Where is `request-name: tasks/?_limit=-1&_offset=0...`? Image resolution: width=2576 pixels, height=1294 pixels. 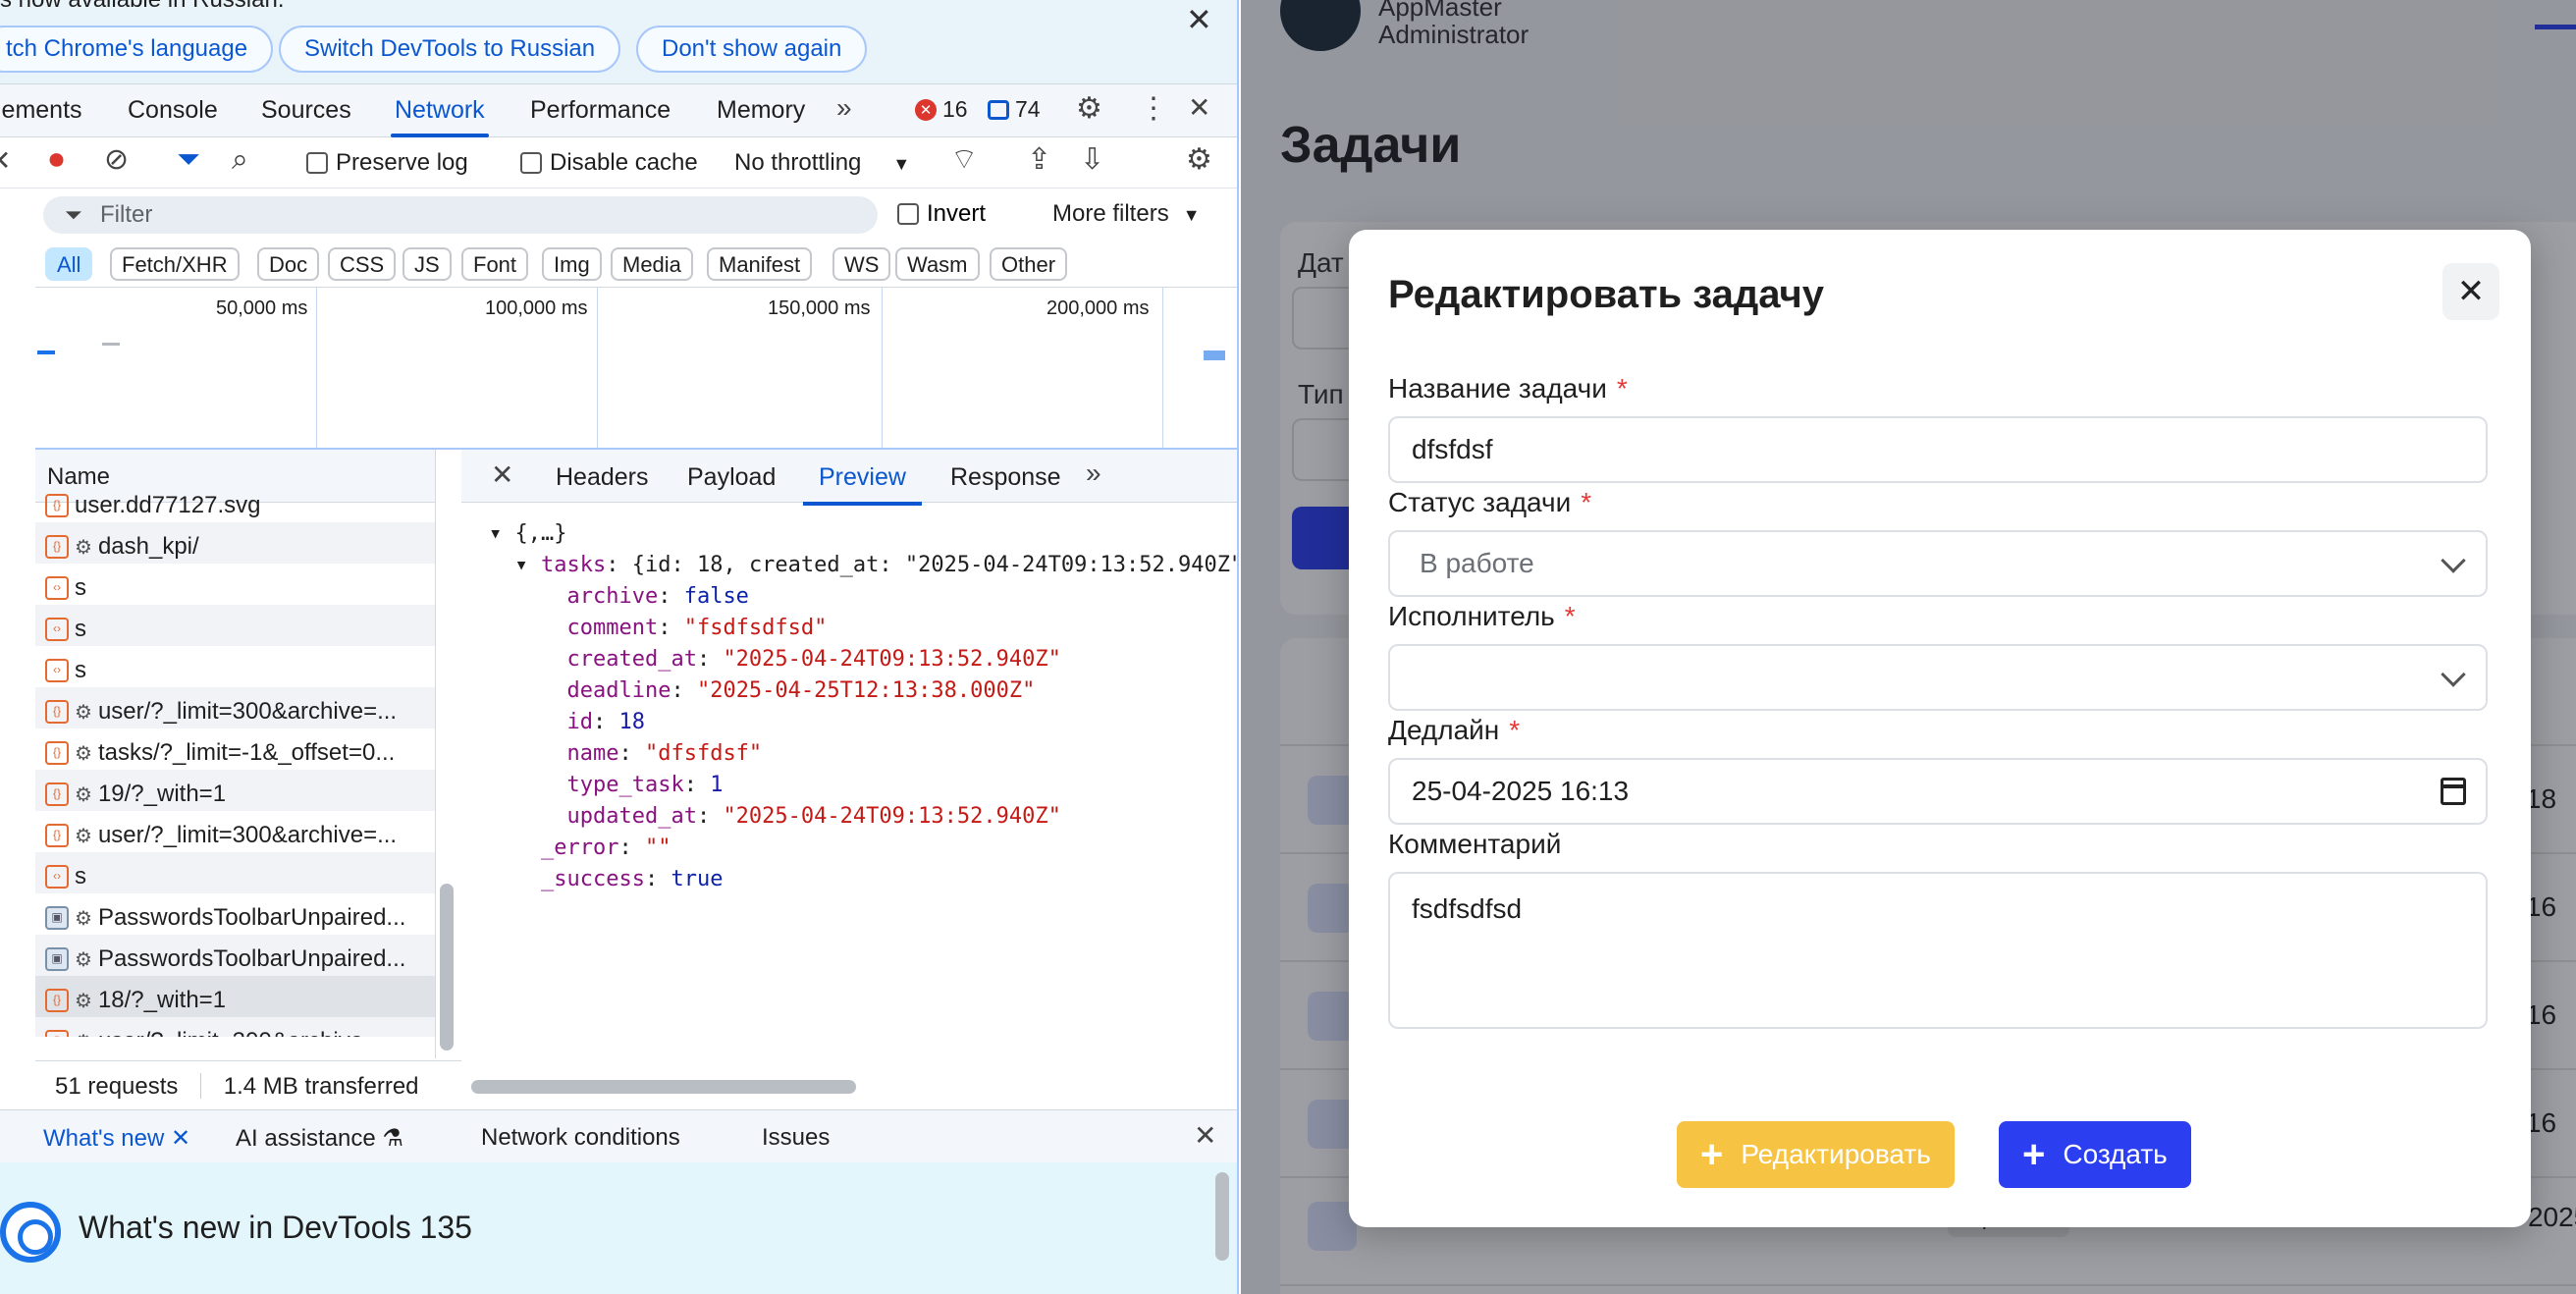 request-name: tasks/?_limit=-1&_offset=0... is located at coordinates (246, 753).